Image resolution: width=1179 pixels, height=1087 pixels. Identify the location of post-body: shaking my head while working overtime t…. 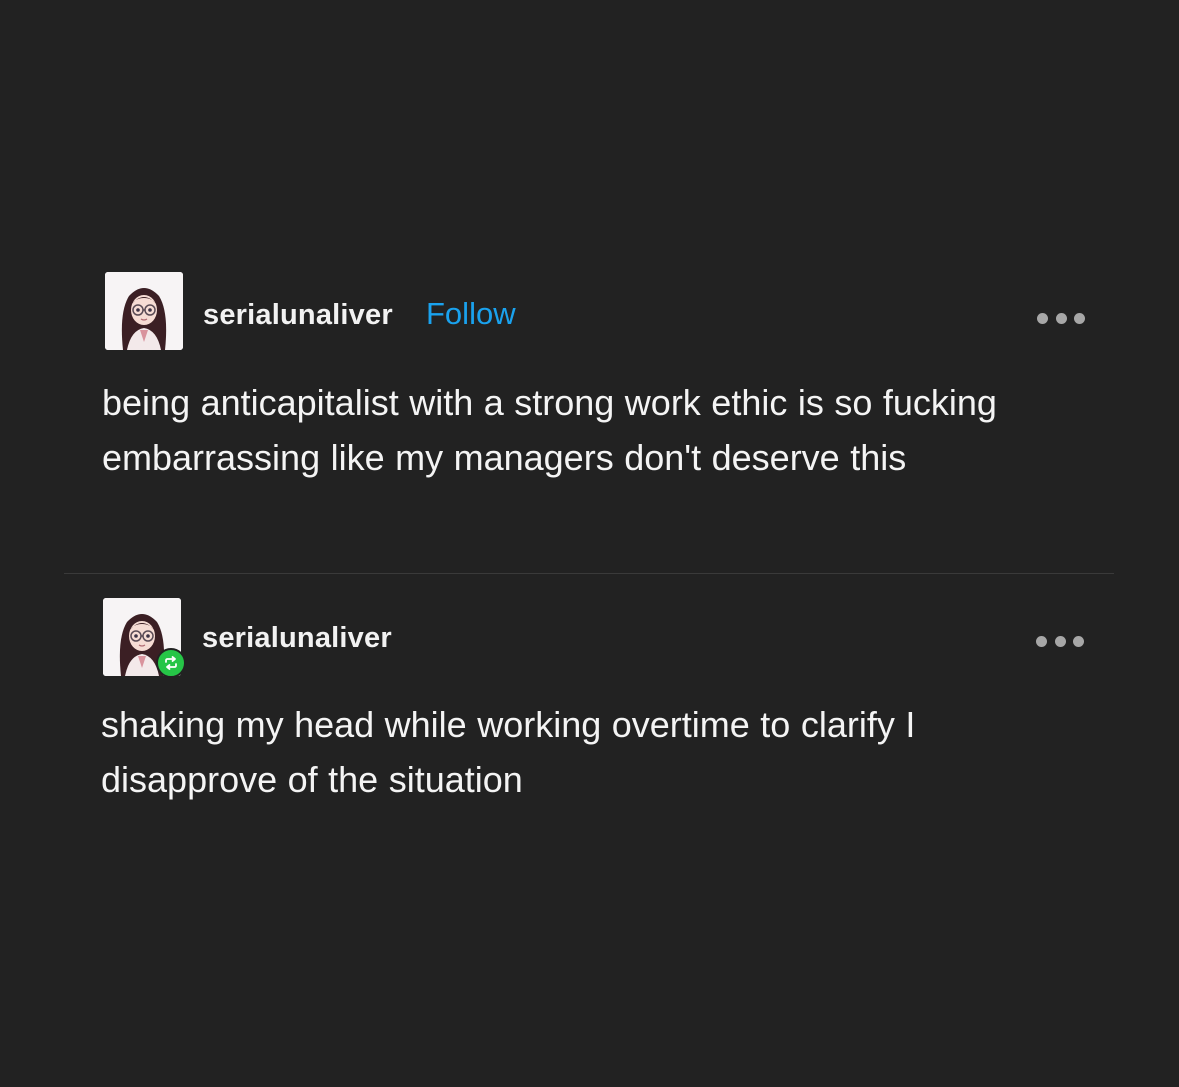
(508, 752).